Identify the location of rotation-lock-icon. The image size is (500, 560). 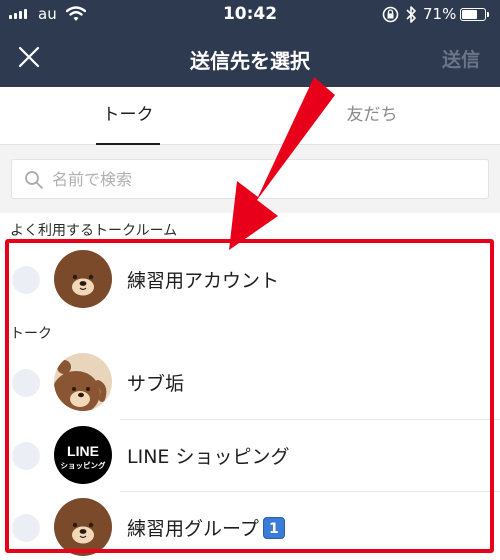
(390, 14).